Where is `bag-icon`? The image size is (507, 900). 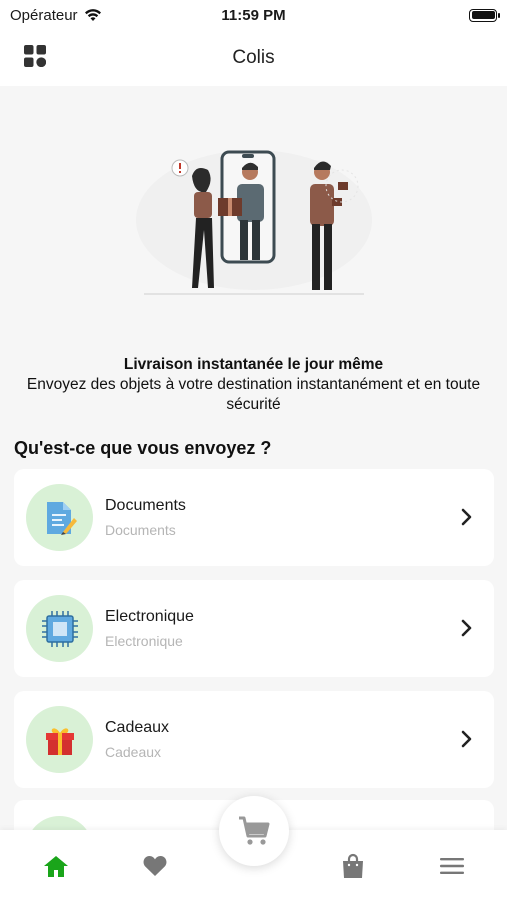 bag-icon is located at coordinates (353, 865).